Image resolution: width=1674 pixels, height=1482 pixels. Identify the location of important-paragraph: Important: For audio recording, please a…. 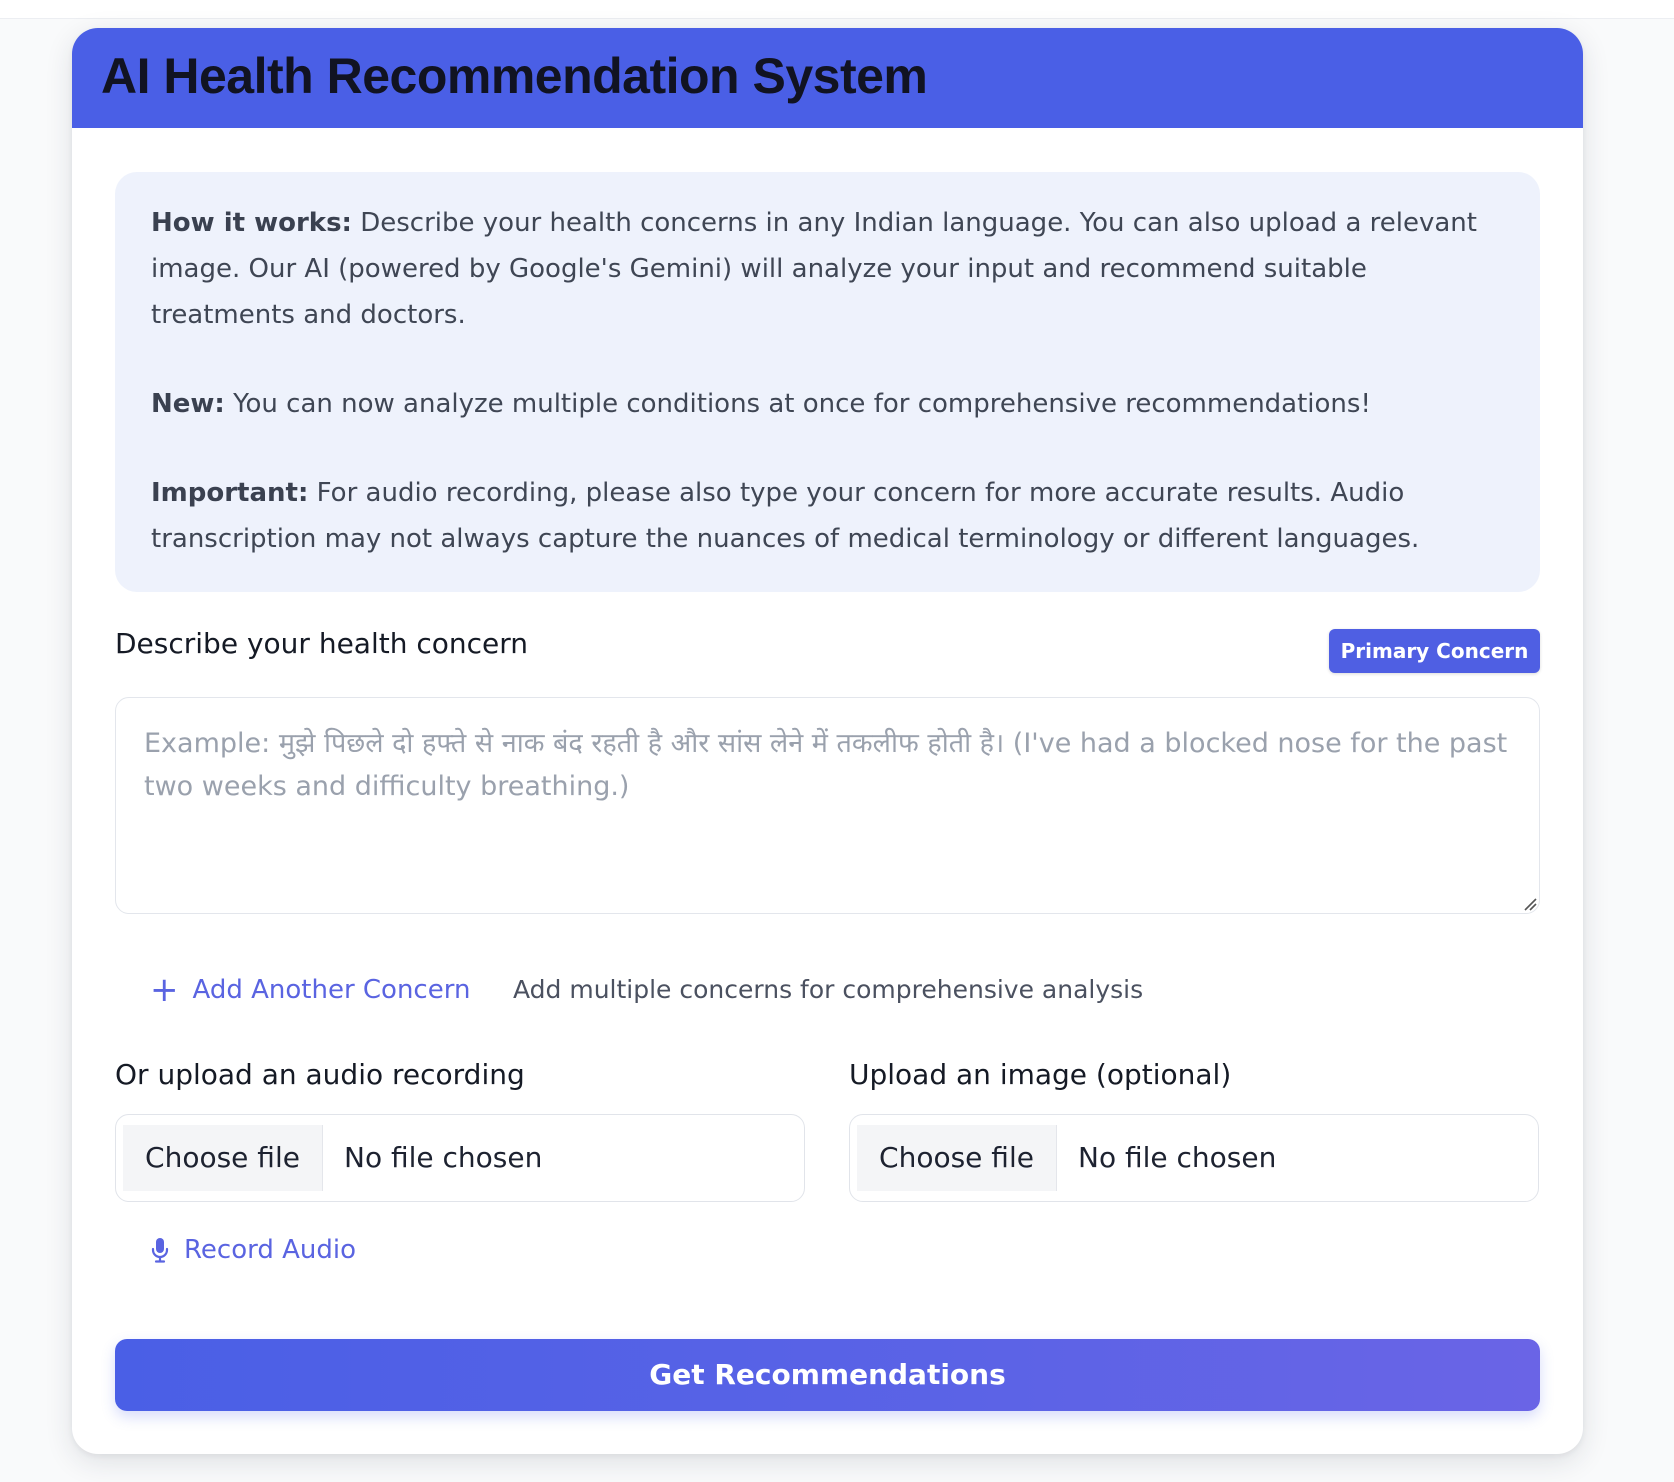
(827, 516).